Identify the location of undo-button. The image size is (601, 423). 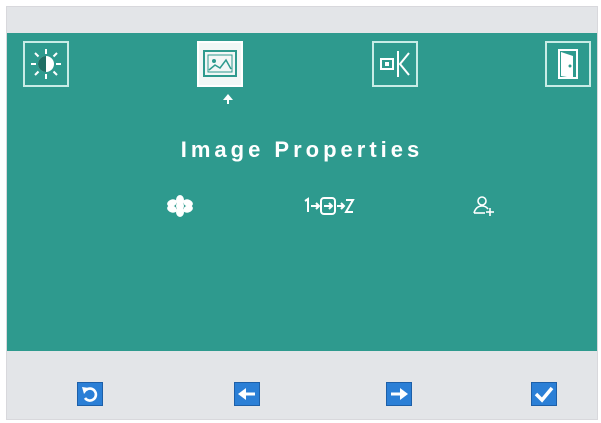
(90, 394).